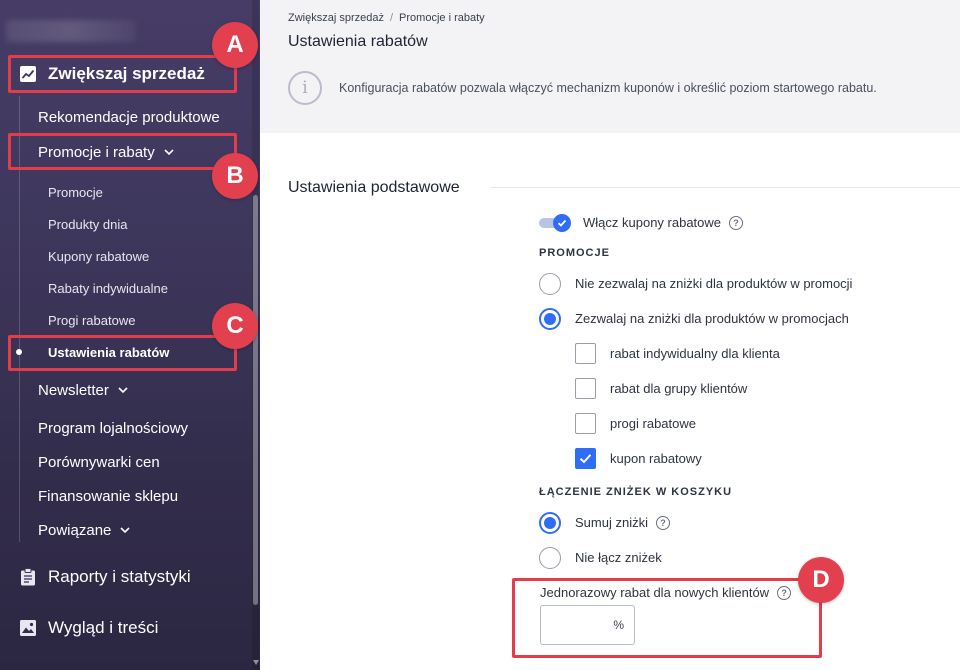 The width and height of the screenshot is (960, 670). Describe the element at coordinates (821, 580) in the screenshot. I see `annotation-marker-d: D` at that location.